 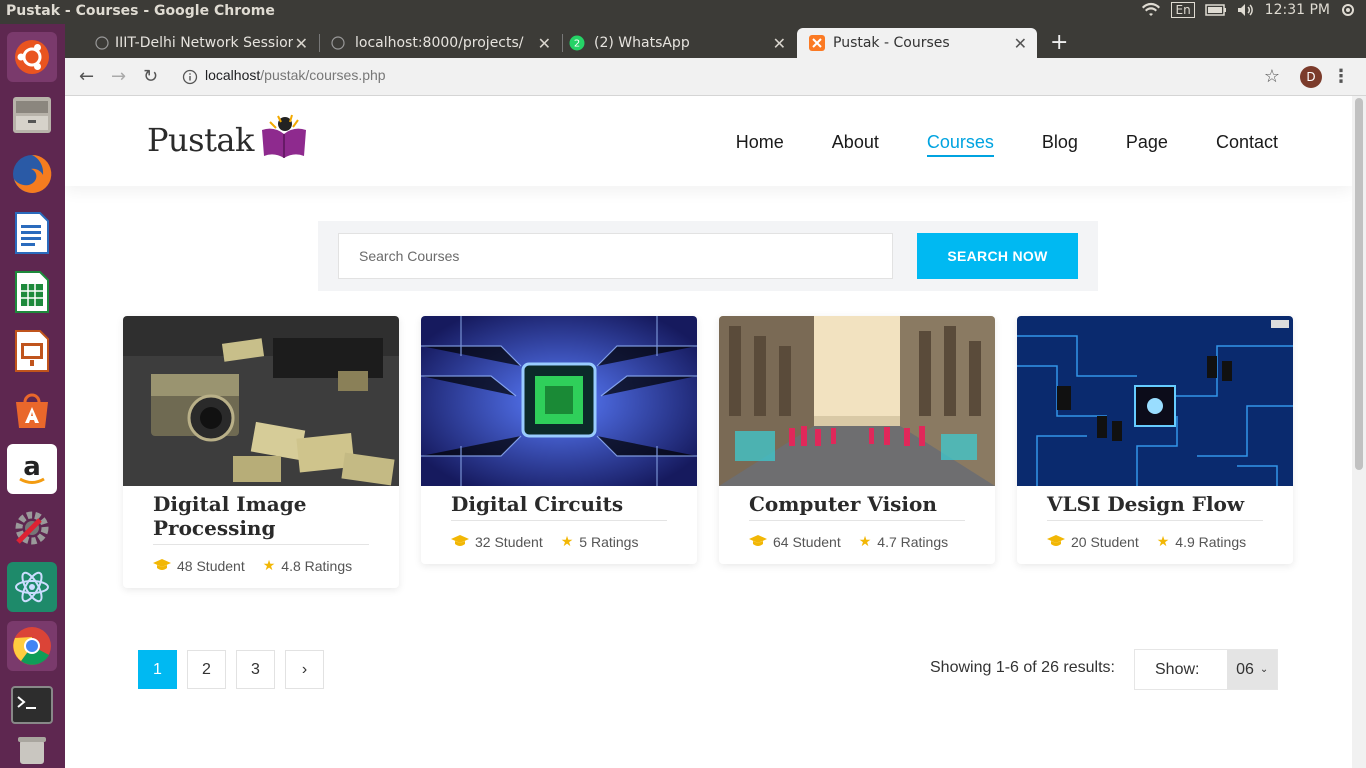 I want to click on students-count: 64 Student, so click(x=795, y=541).